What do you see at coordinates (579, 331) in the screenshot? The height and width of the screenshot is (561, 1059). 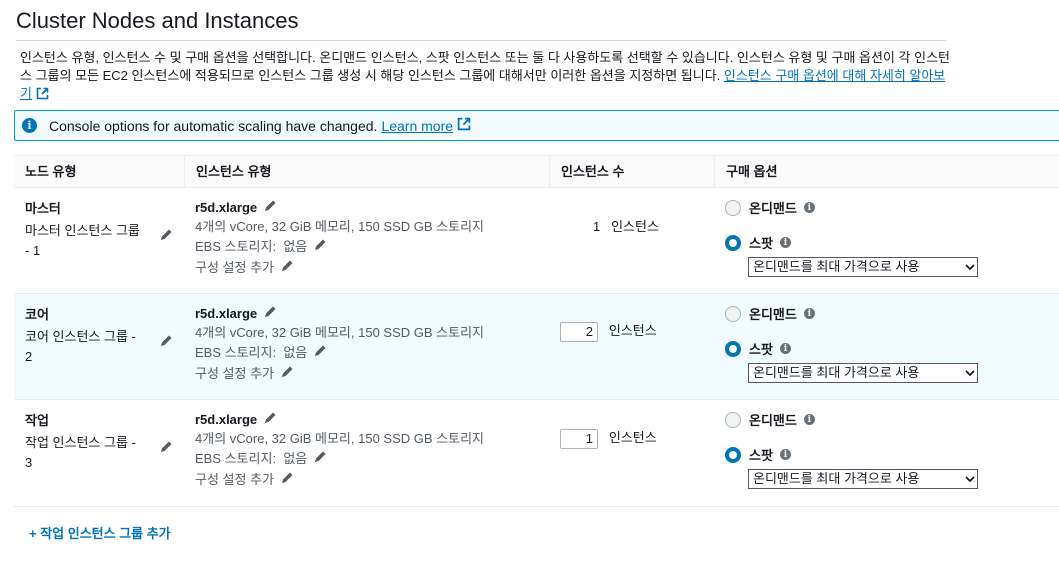 I see `instance-count-input: 2` at bounding box center [579, 331].